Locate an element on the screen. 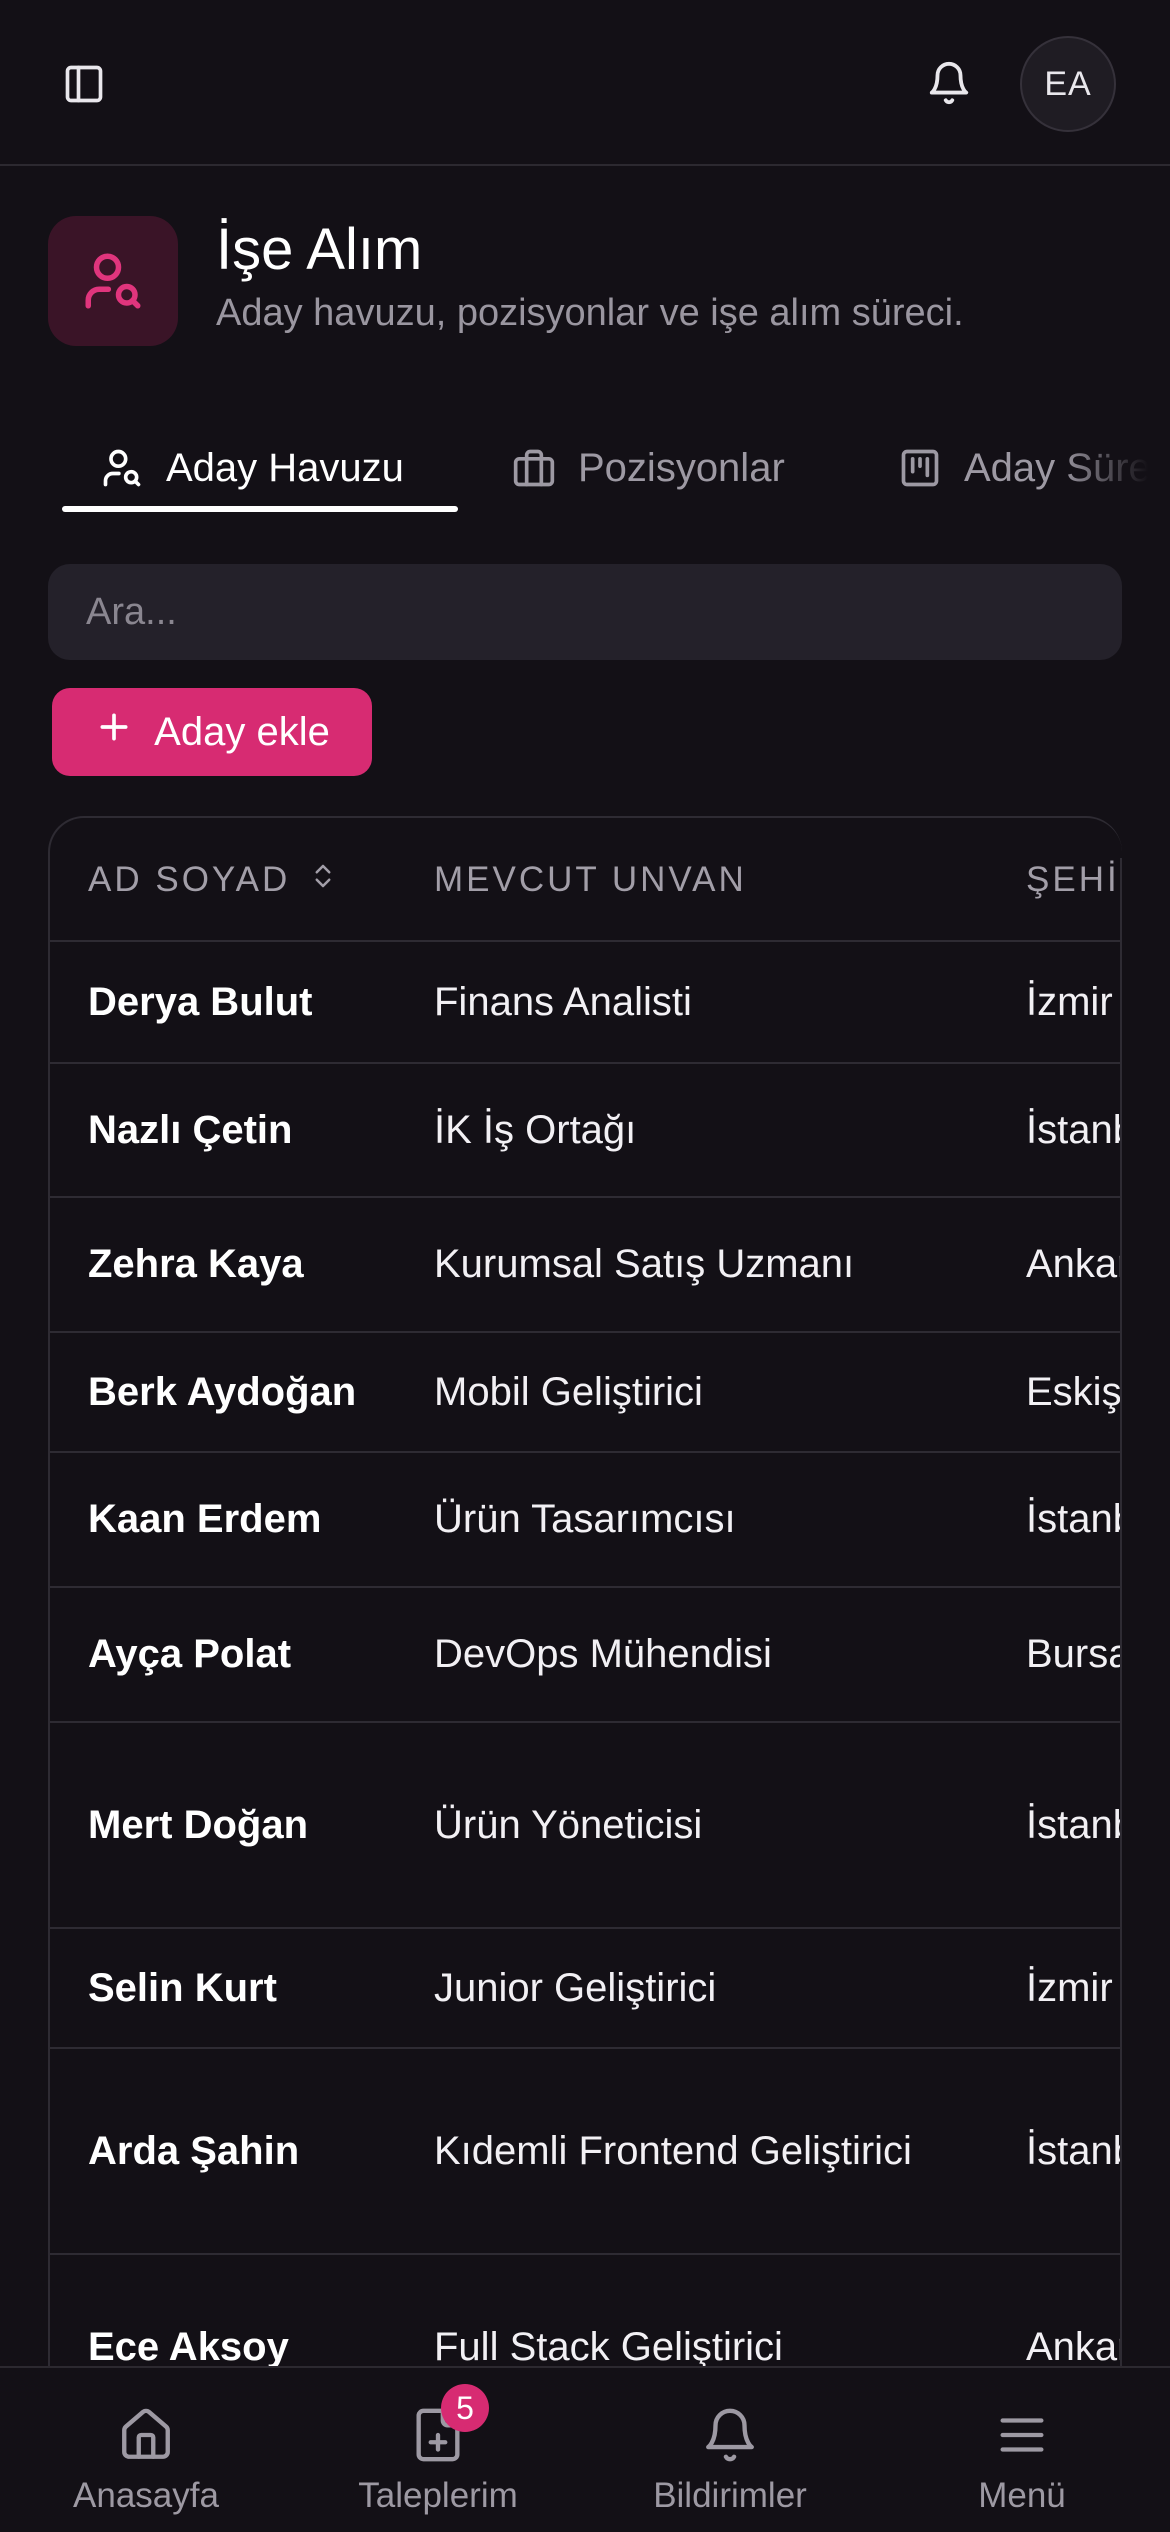 Image resolution: width=1170 pixels, height=2532 pixels. top-bar: EA is located at coordinates (585, 83).